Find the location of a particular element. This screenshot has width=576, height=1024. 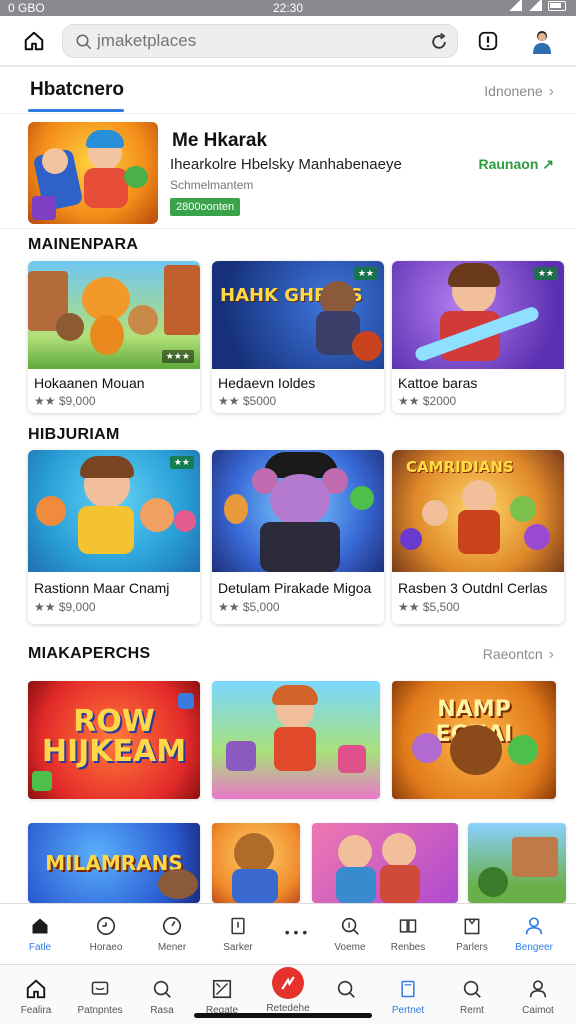

see-all-label: Idnonene is located at coordinates (513, 91).